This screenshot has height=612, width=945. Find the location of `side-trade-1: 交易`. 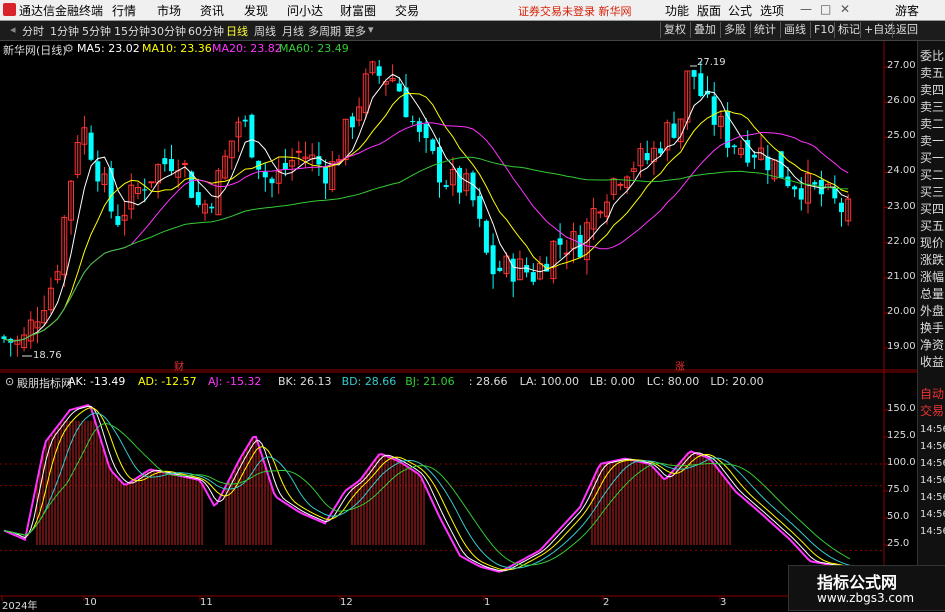

side-trade-1: 交易 is located at coordinates (932, 410).